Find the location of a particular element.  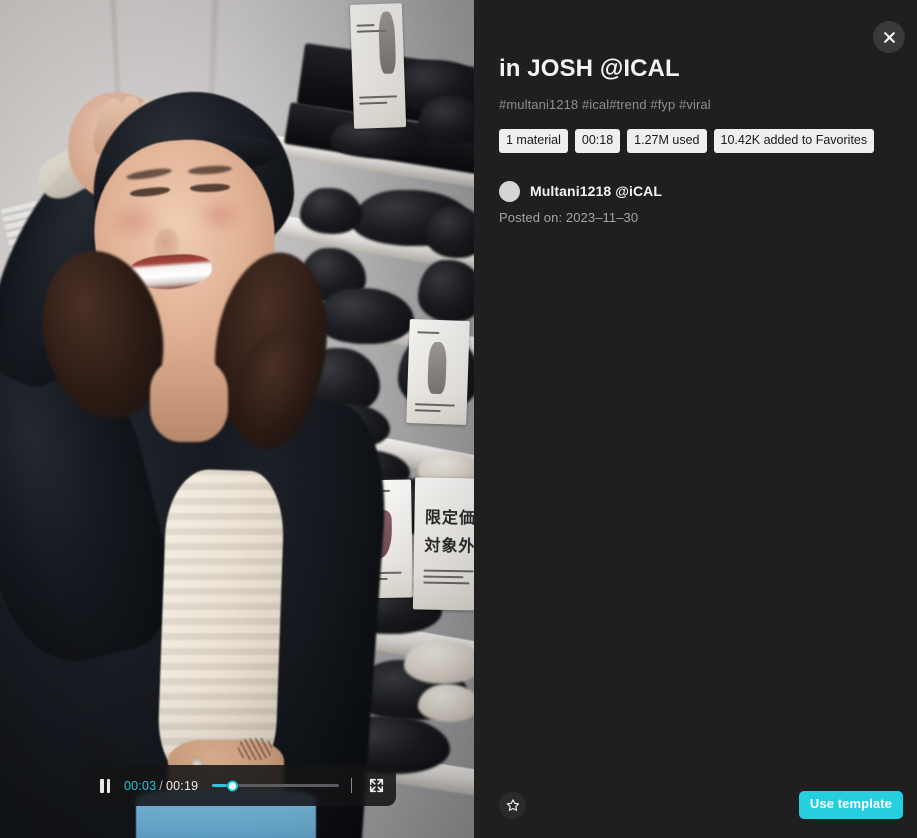

close-button is located at coordinates (889, 37).